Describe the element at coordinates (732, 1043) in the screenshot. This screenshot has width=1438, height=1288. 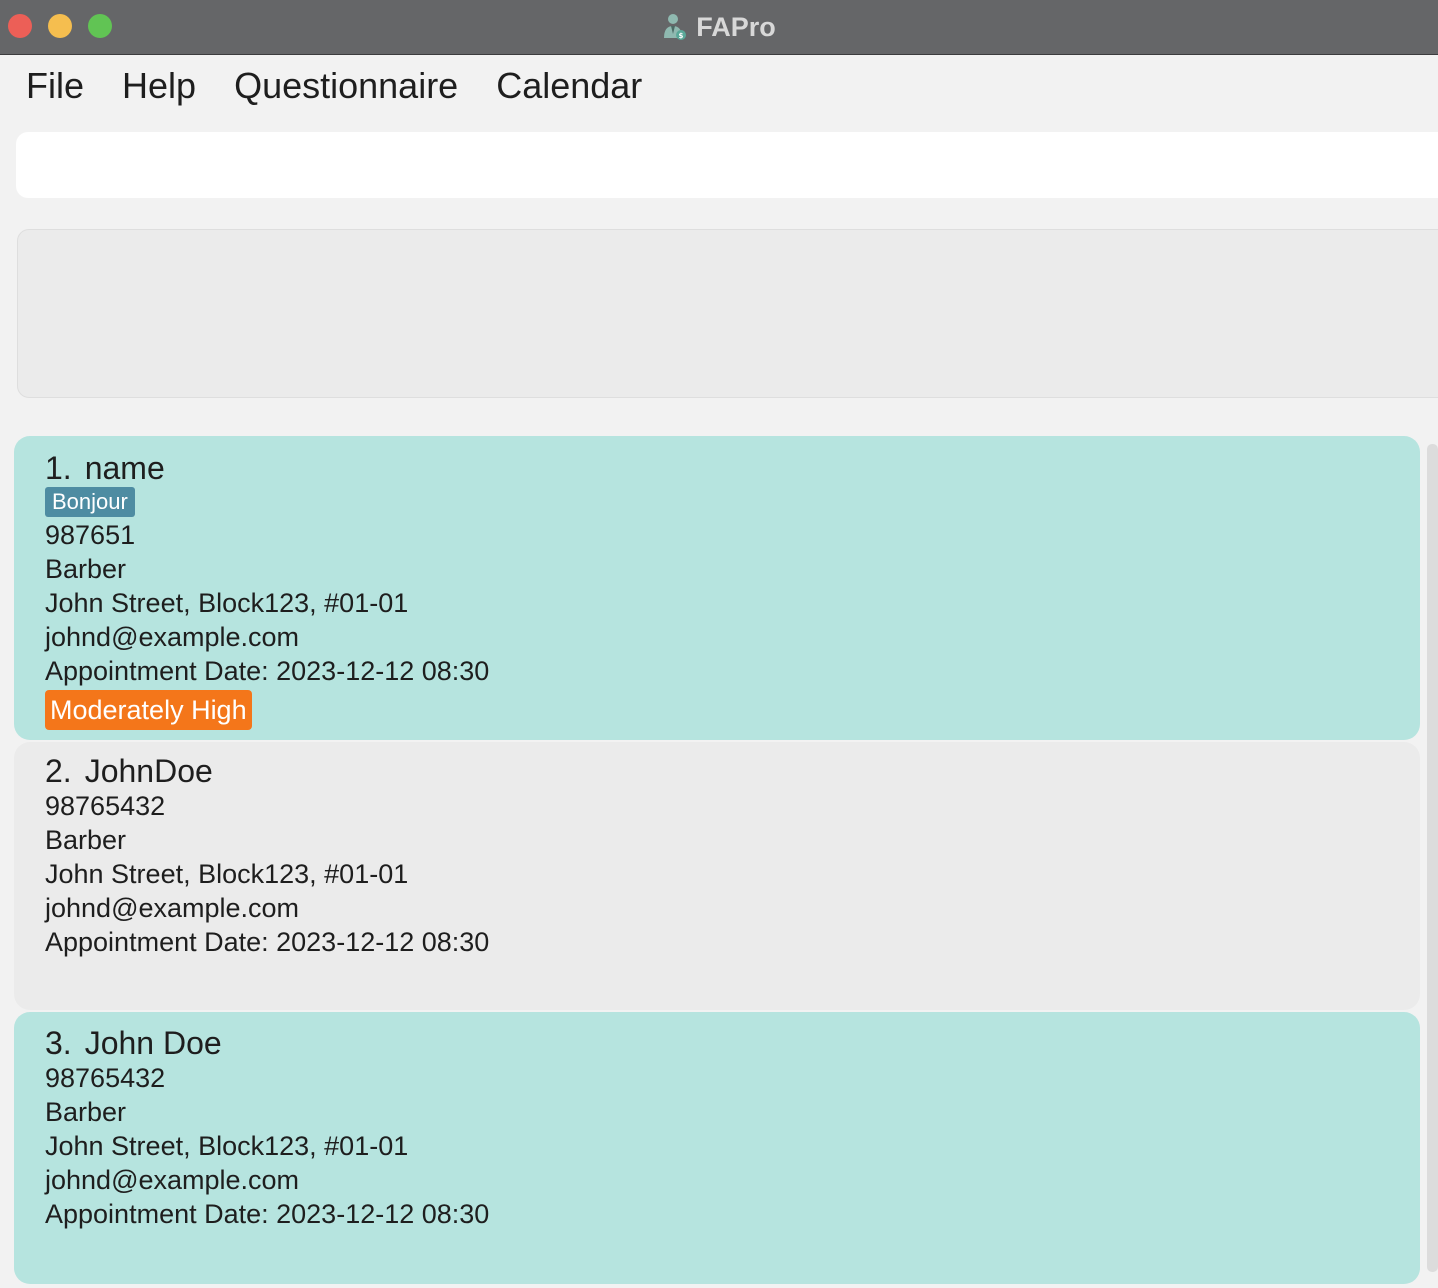
I see `person-name-line: 3. John Doe` at that location.